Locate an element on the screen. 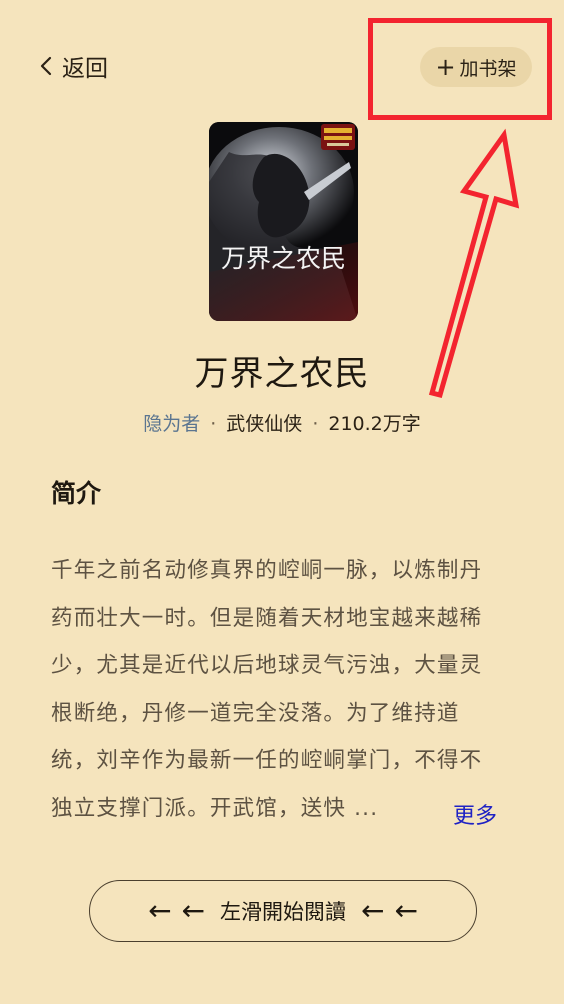 This screenshot has height=1004, width=564. more-button: 更多 is located at coordinates (475, 814).